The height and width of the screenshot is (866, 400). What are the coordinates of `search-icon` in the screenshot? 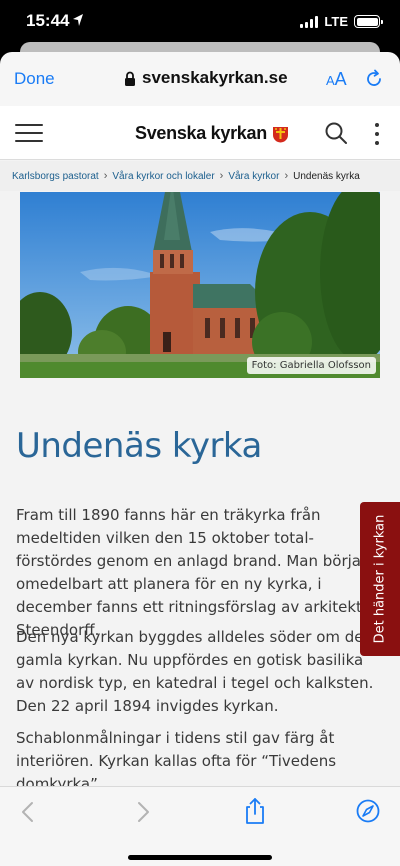 It's located at (336, 133).